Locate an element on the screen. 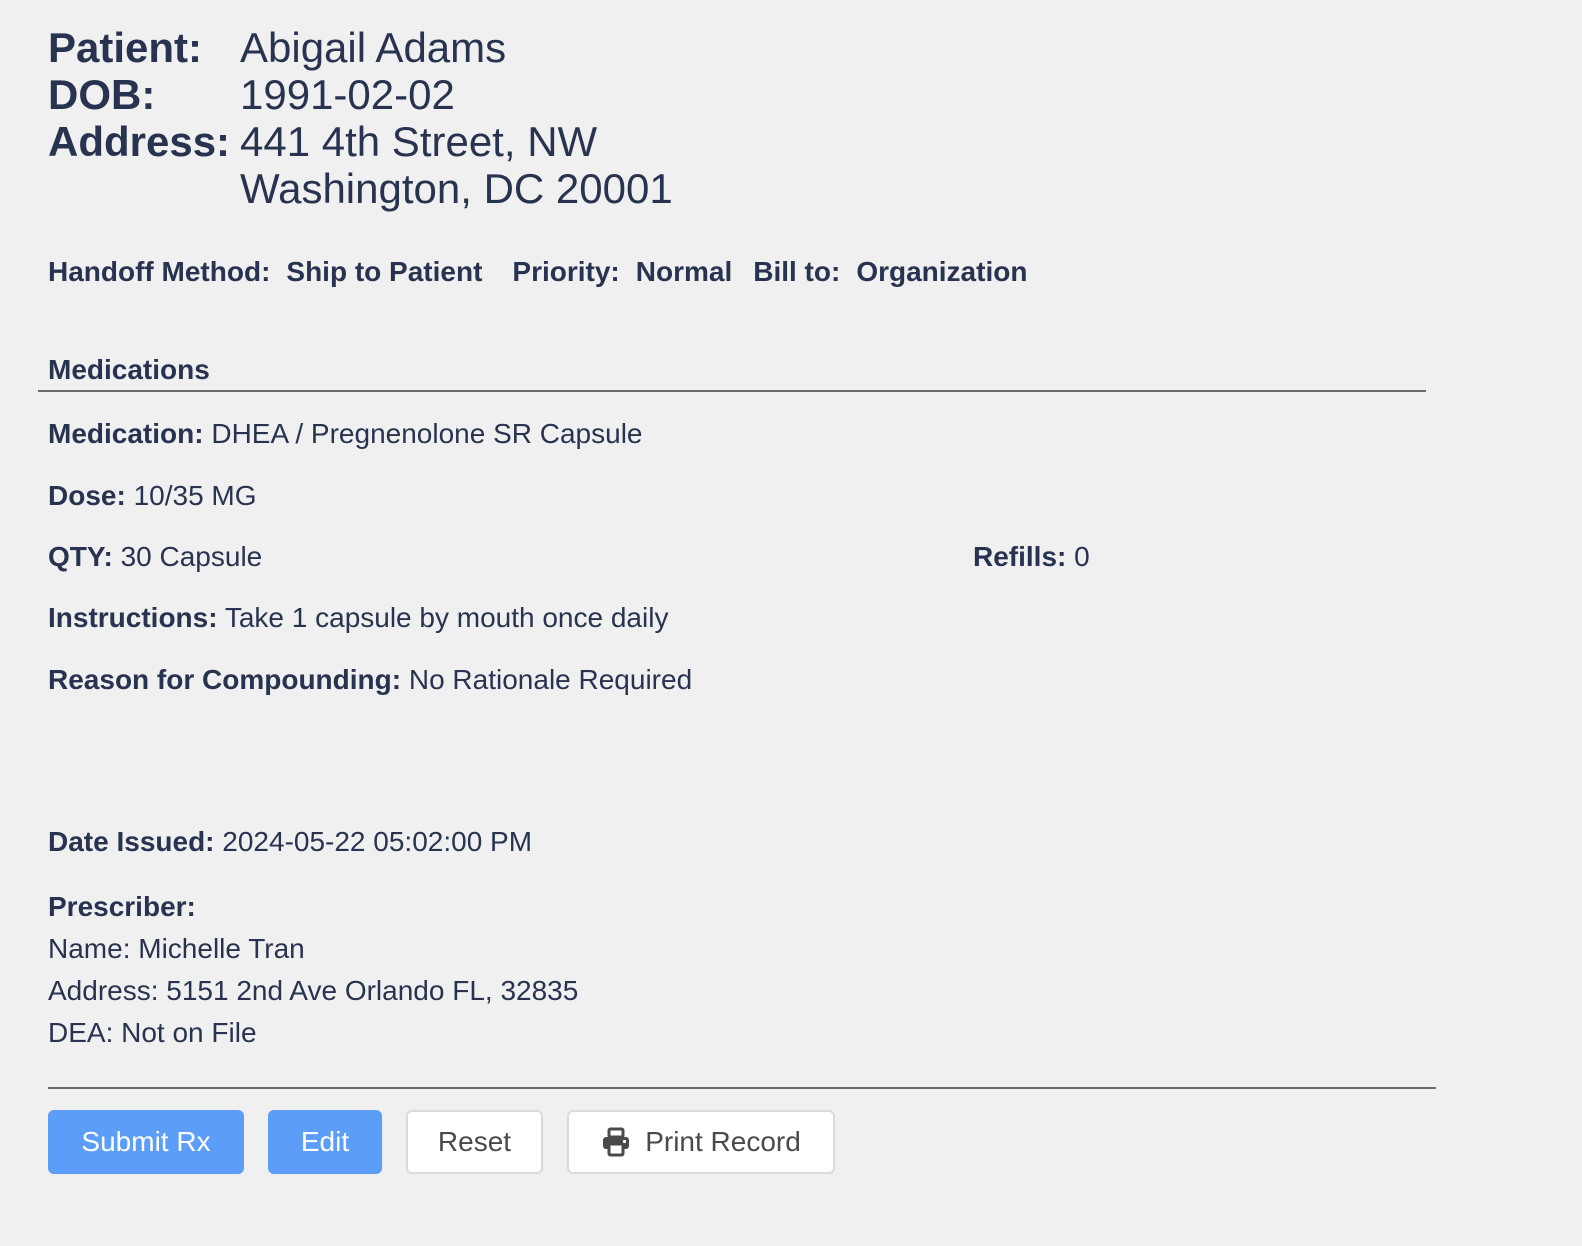  bill-to-label: Bill to: is located at coordinates (797, 271).